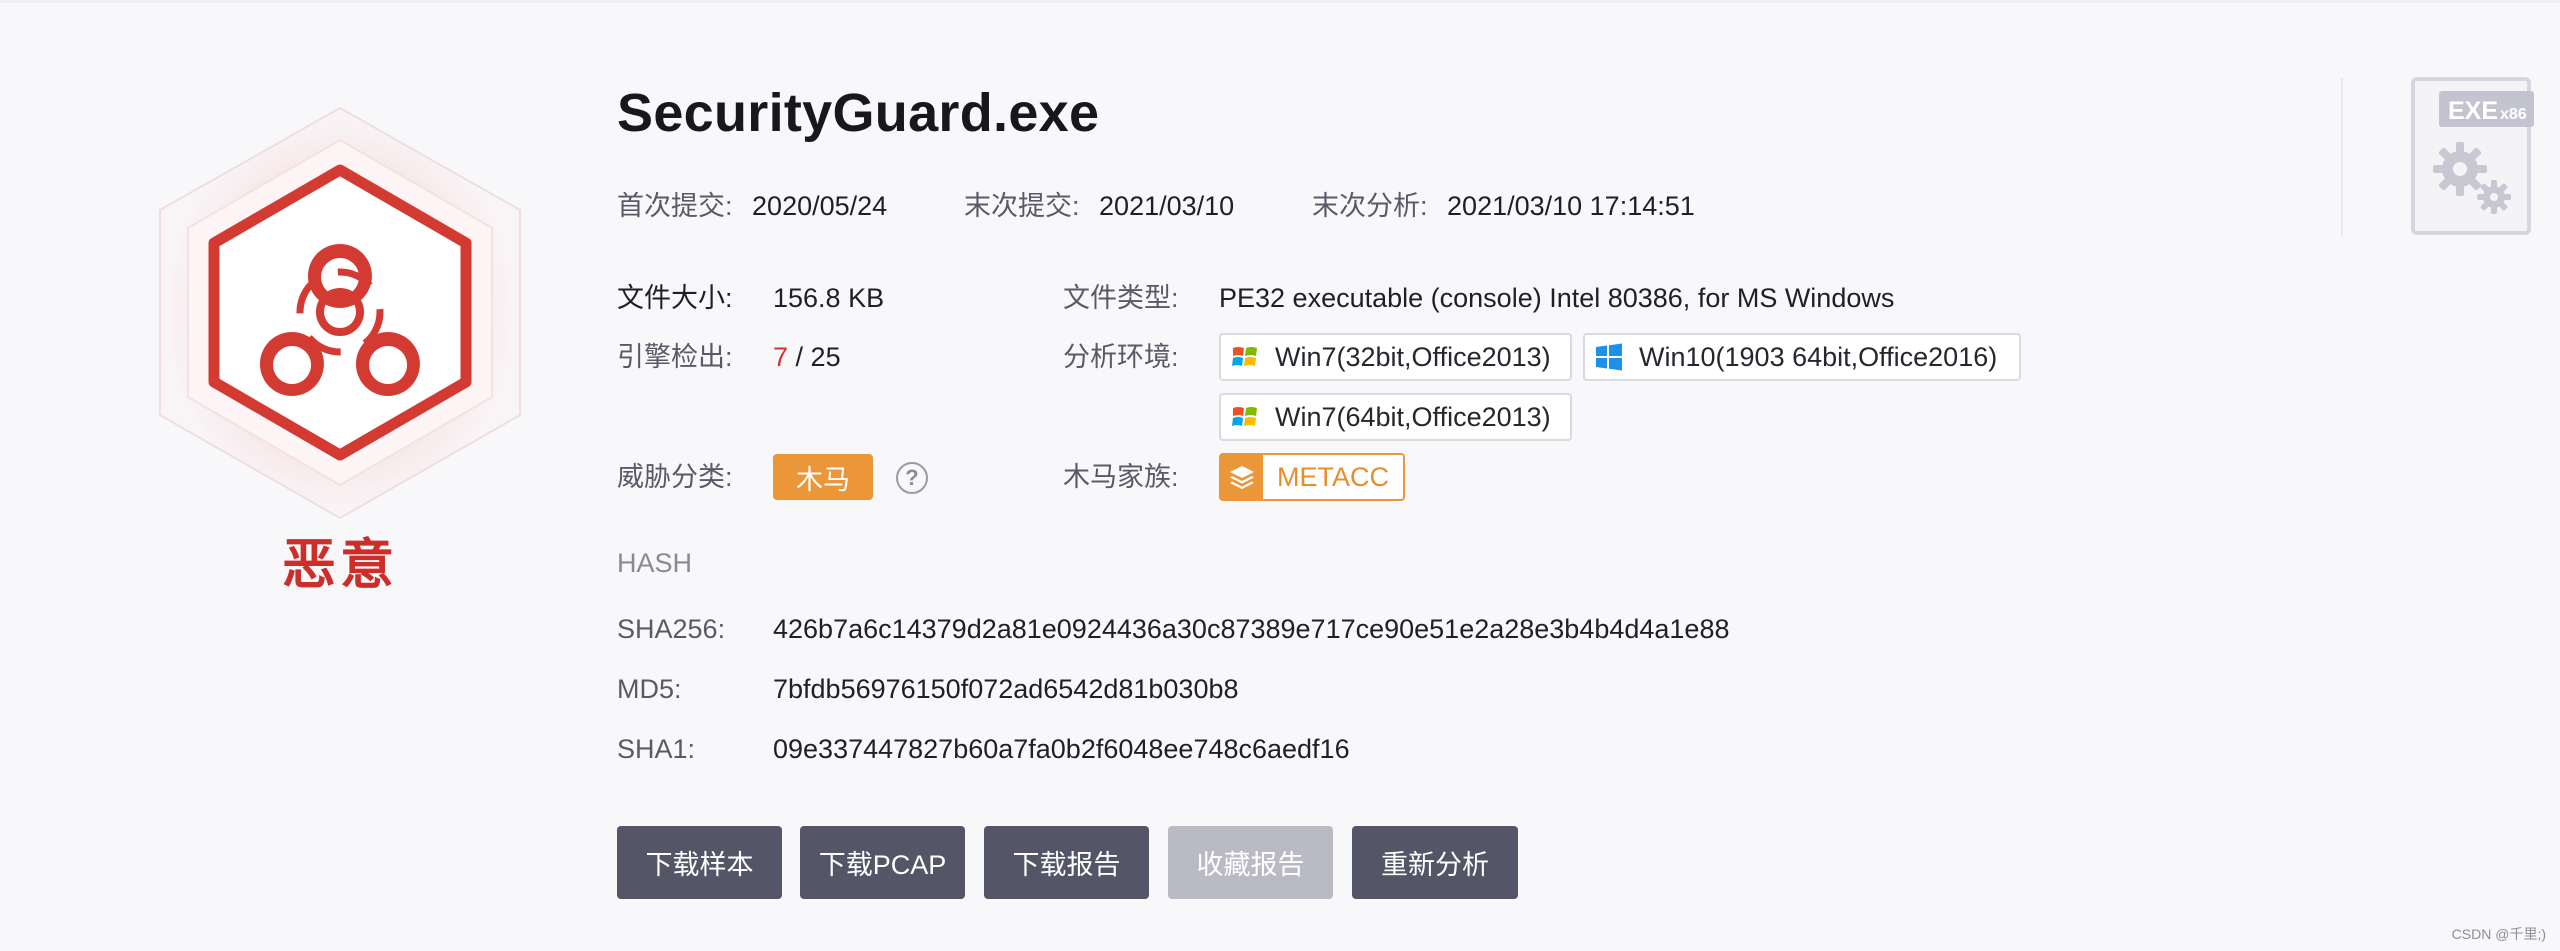 The height and width of the screenshot is (951, 2560). Describe the element at coordinates (699, 862) in the screenshot. I see `download-sample-button: 下载样本` at that location.